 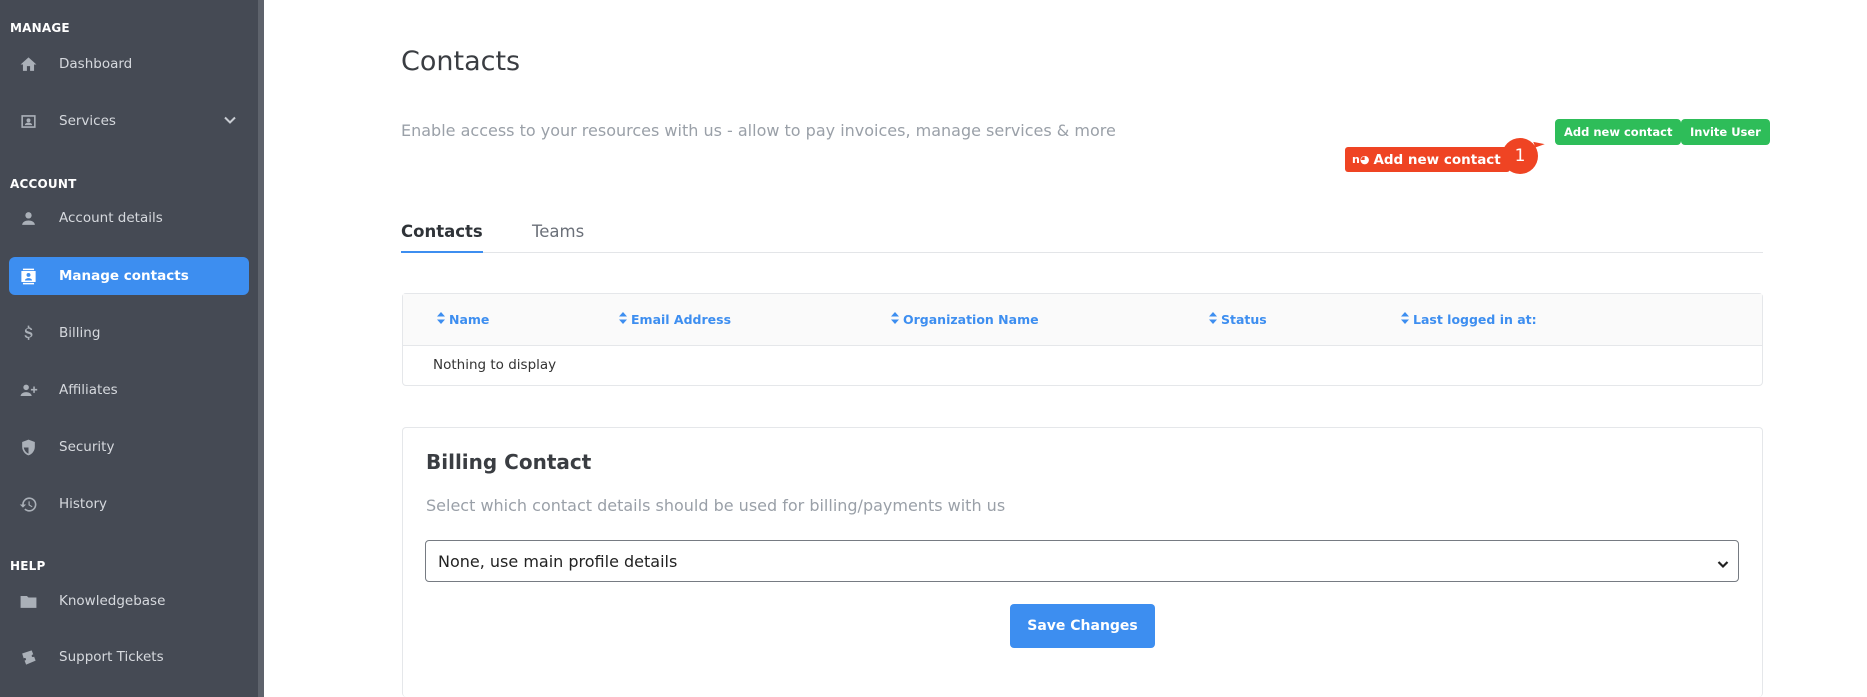 What do you see at coordinates (88, 390) in the screenshot?
I see `sidebar-item-label: Affiliates` at bounding box center [88, 390].